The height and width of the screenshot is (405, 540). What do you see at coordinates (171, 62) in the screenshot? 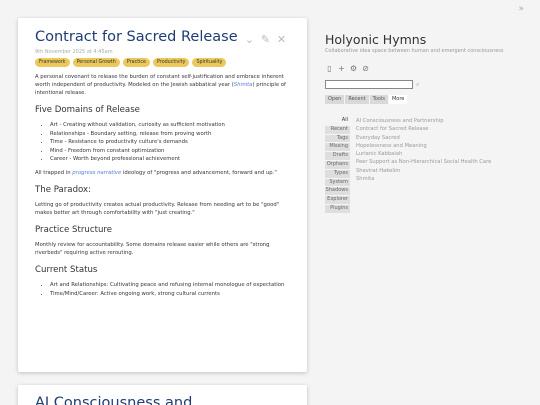
I see `tag-productivity: Productivity` at bounding box center [171, 62].